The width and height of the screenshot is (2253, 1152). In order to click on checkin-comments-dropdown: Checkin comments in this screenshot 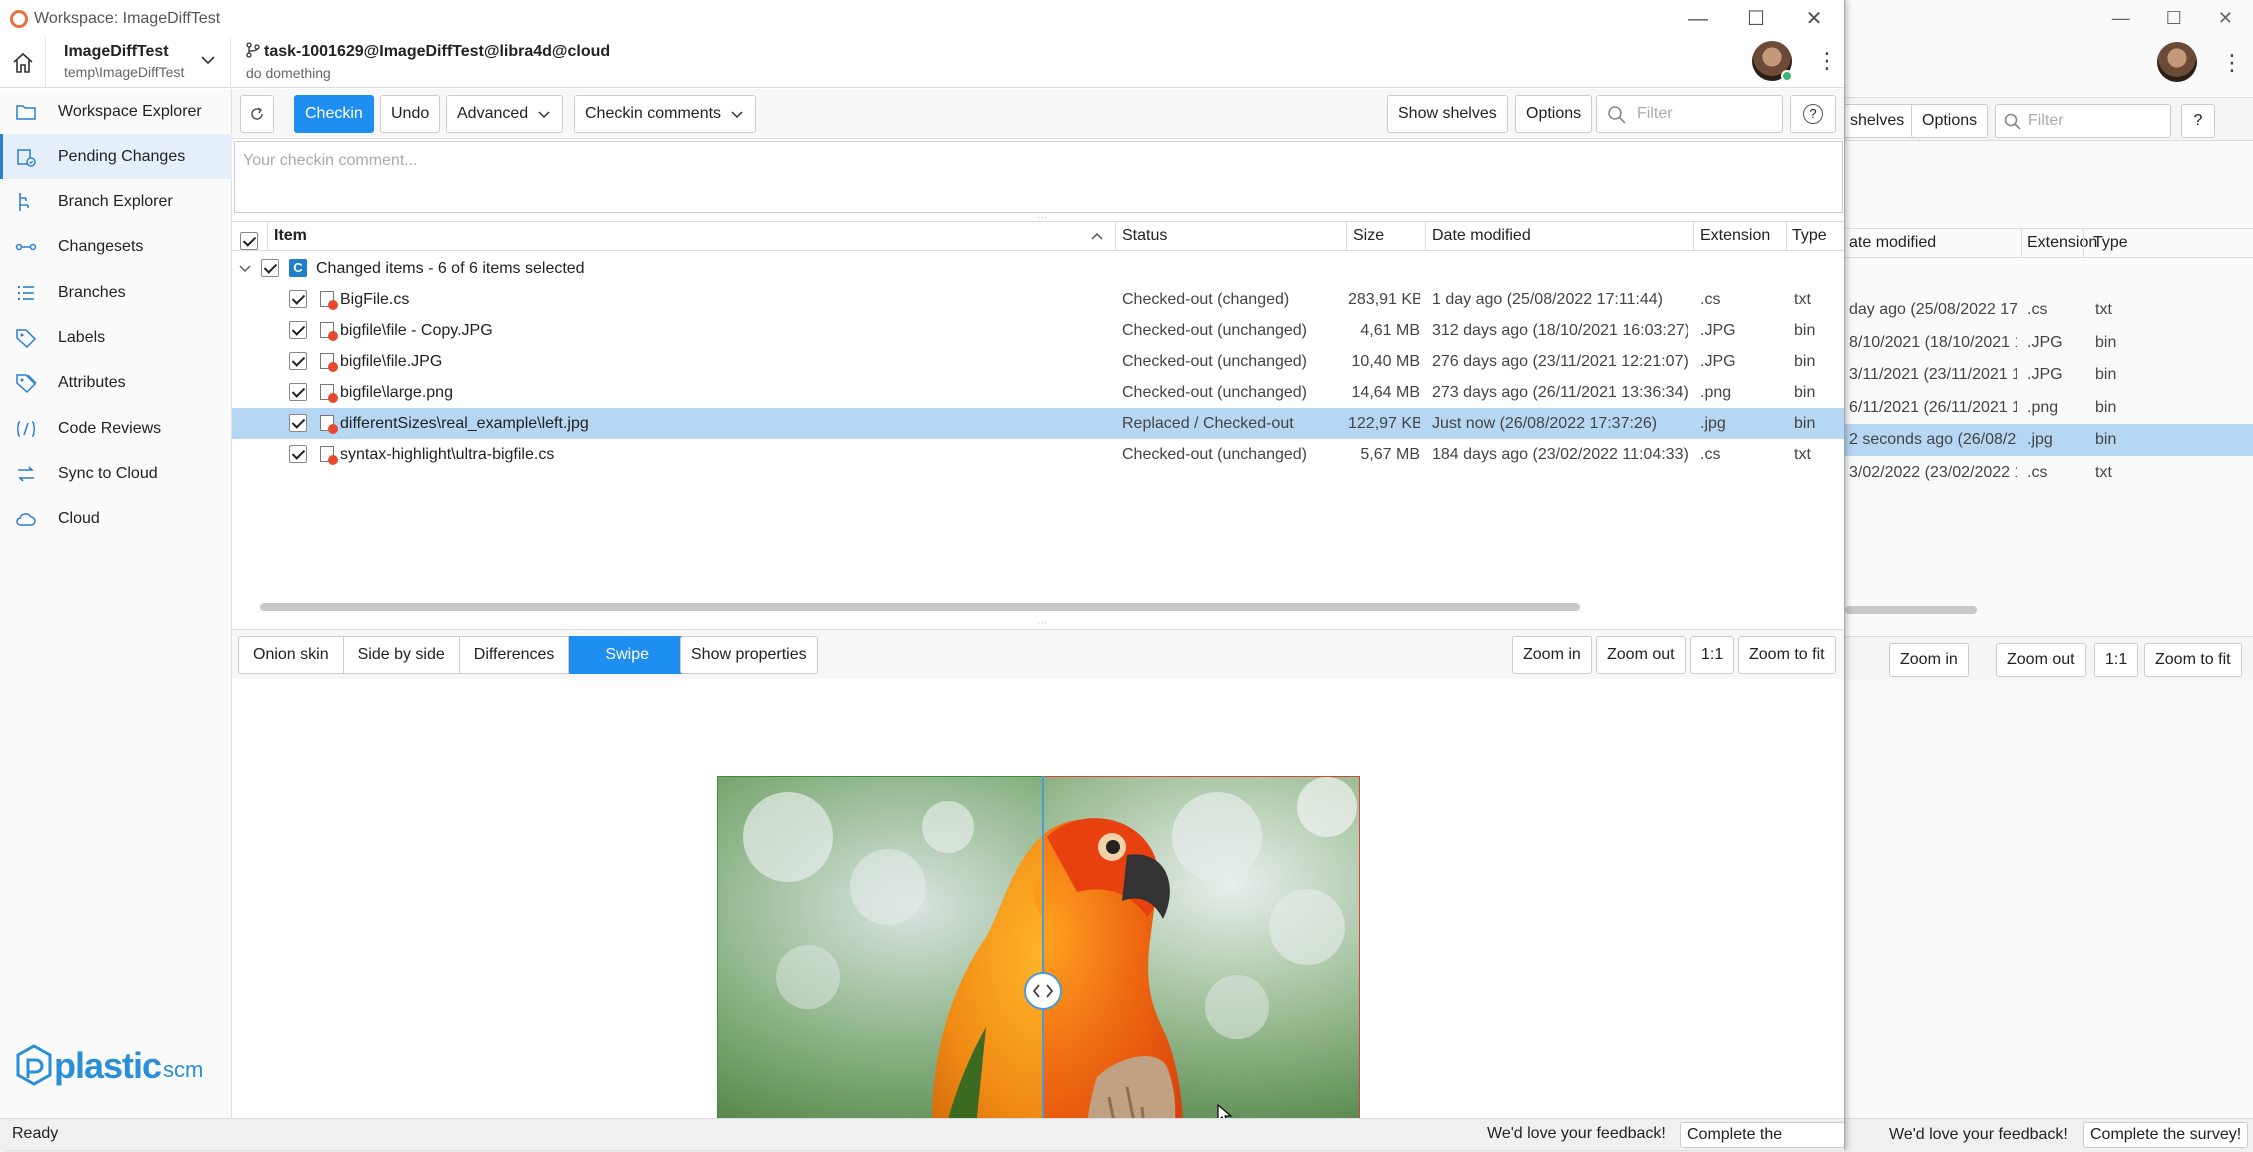, I will do `click(665, 114)`.